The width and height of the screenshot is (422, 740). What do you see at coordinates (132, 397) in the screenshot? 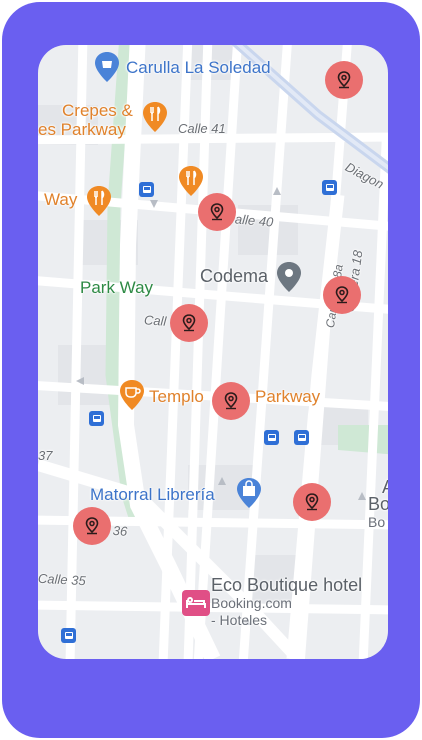
I see `cafe-icon` at bounding box center [132, 397].